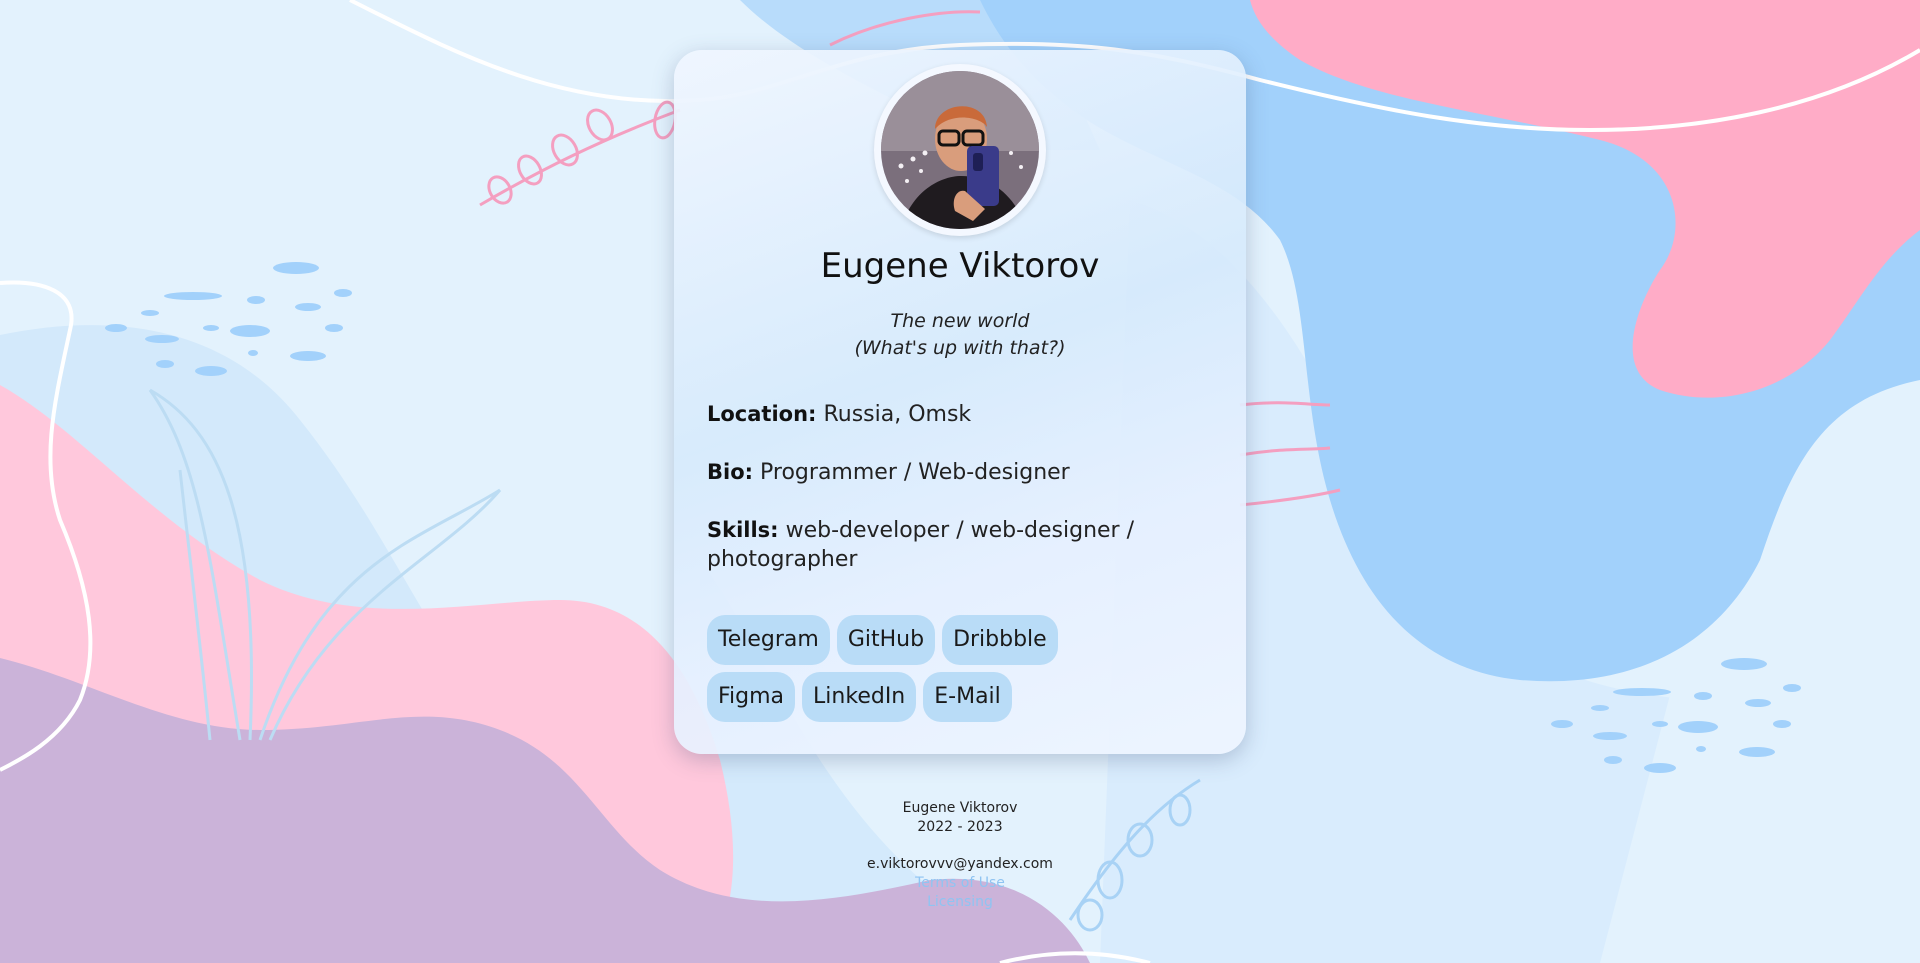 This screenshot has height=963, width=1920. Describe the element at coordinates (768, 640) in the screenshot. I see `link-telegram: Telegram` at that location.